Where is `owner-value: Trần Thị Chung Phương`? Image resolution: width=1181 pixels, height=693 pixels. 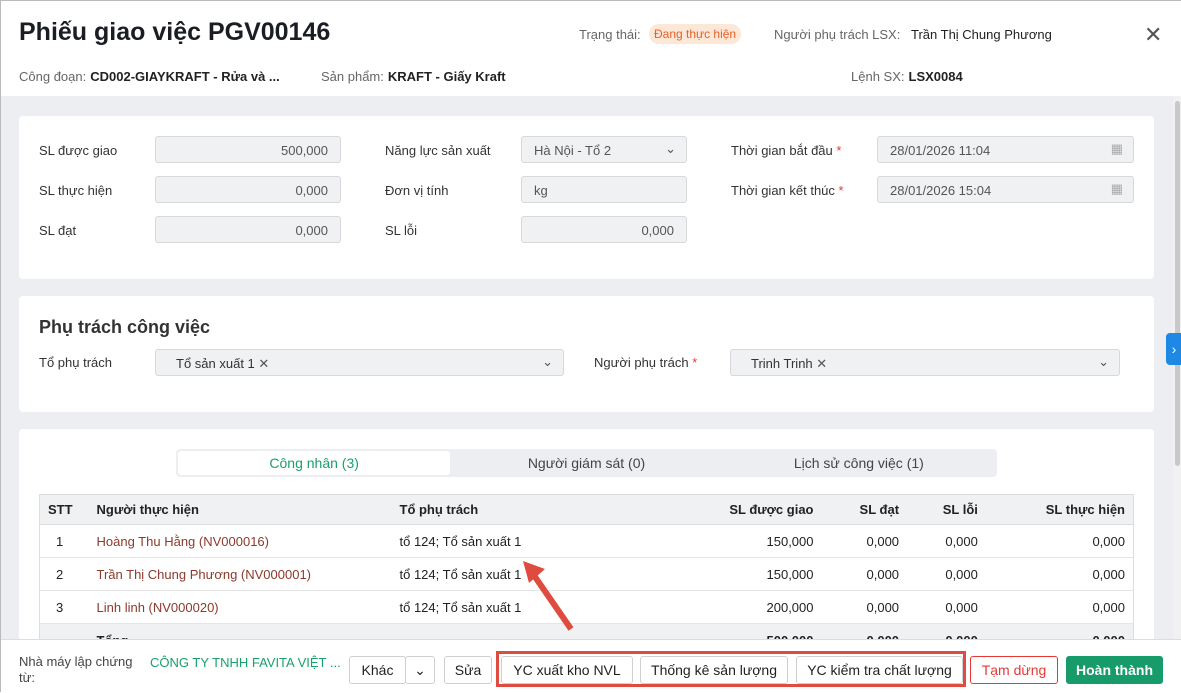
owner-value: Trần Thị Chung Phương is located at coordinates (981, 34).